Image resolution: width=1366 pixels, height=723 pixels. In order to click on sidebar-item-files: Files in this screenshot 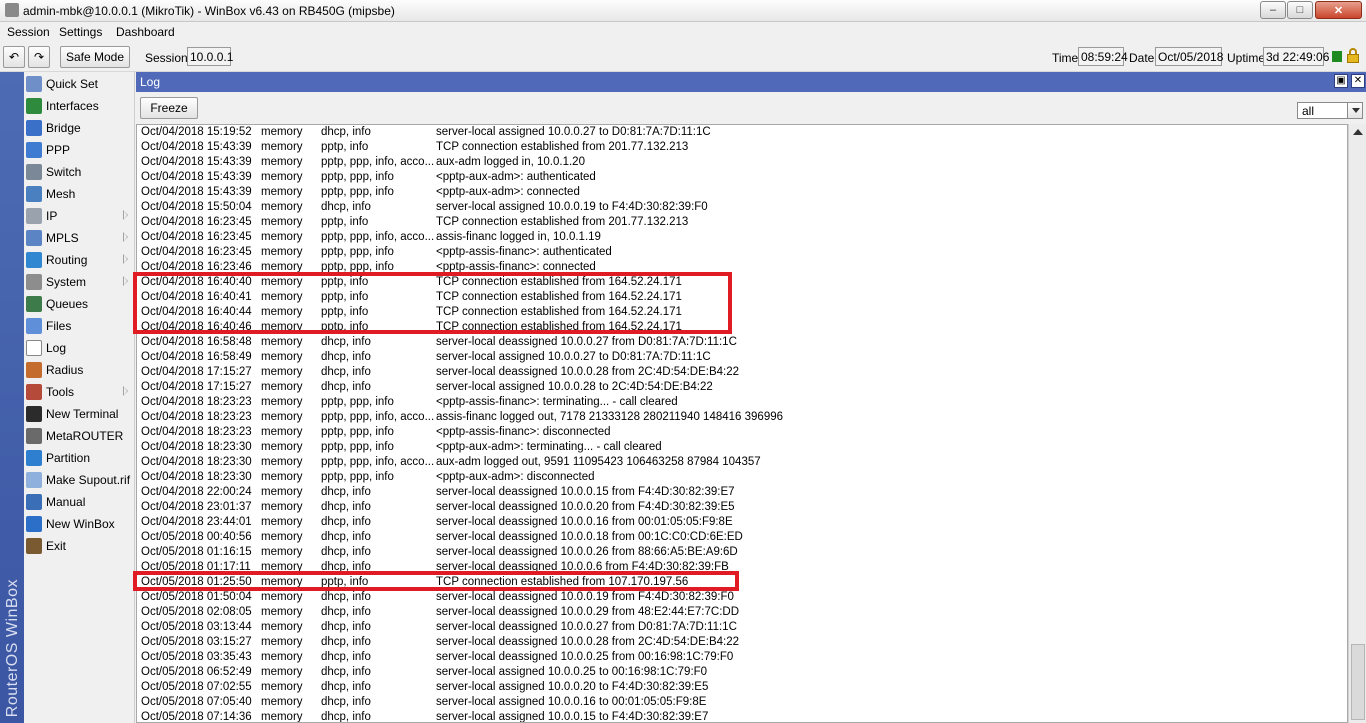, I will do `click(79, 326)`.